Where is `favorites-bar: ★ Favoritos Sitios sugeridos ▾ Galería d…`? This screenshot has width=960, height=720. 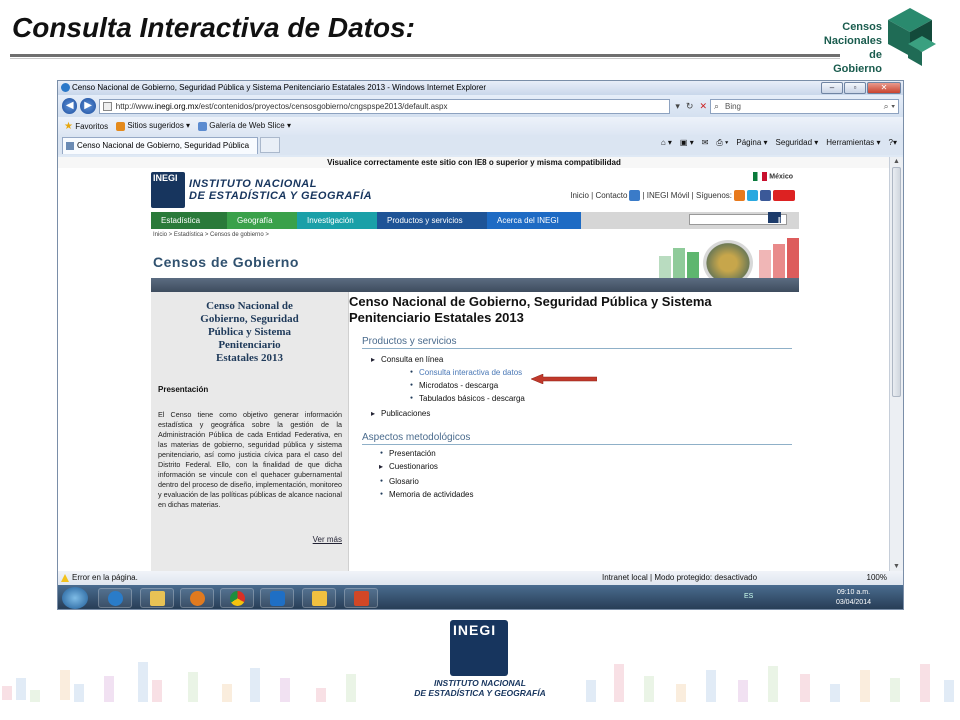 favorites-bar: ★ Favoritos Sitios sugeridos ▾ Galería d… is located at coordinates (480, 126).